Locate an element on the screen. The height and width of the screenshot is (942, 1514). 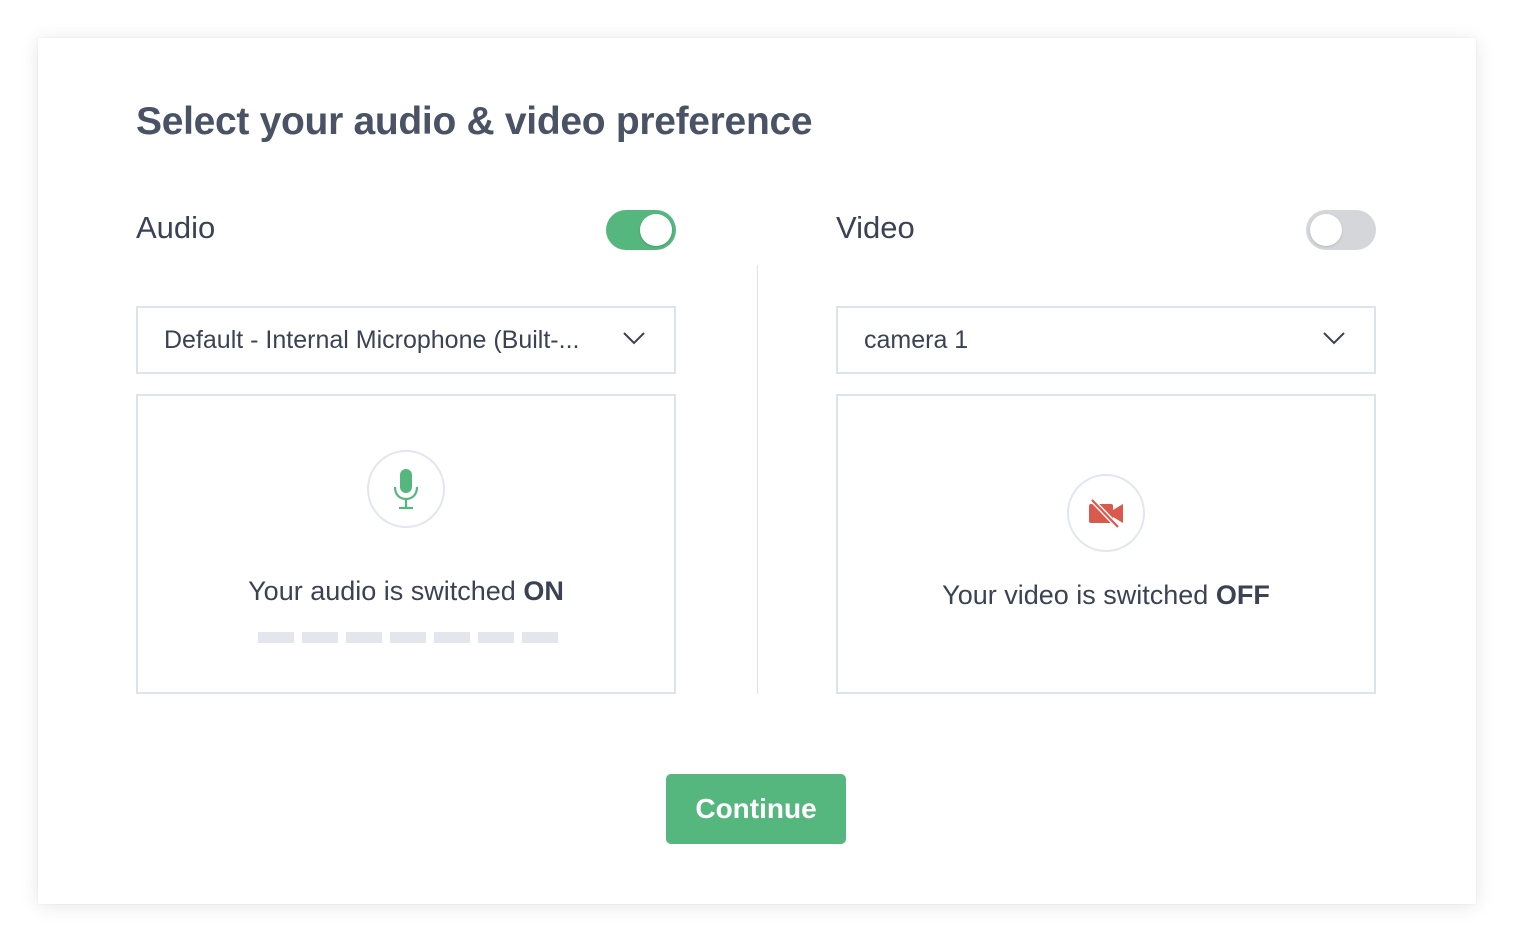
audio-level-meter is located at coordinates (408, 637).